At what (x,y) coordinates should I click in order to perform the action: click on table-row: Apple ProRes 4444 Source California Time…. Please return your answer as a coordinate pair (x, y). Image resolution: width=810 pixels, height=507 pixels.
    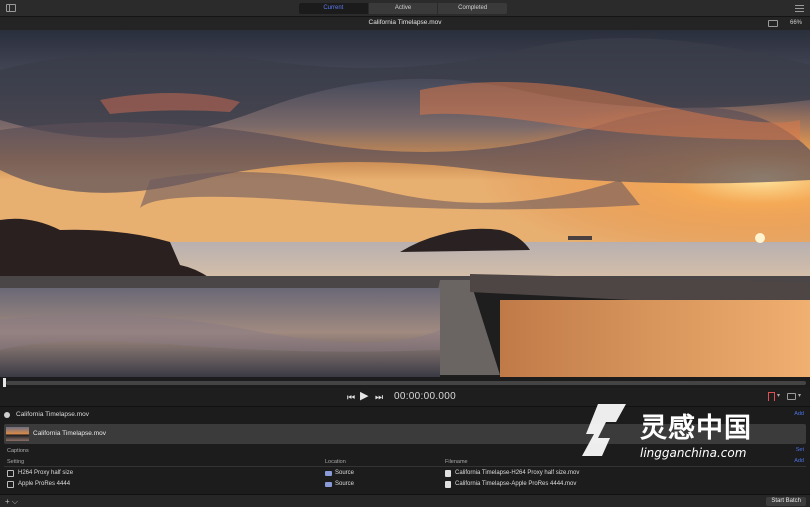
    Looking at the image, I should click on (405, 484).